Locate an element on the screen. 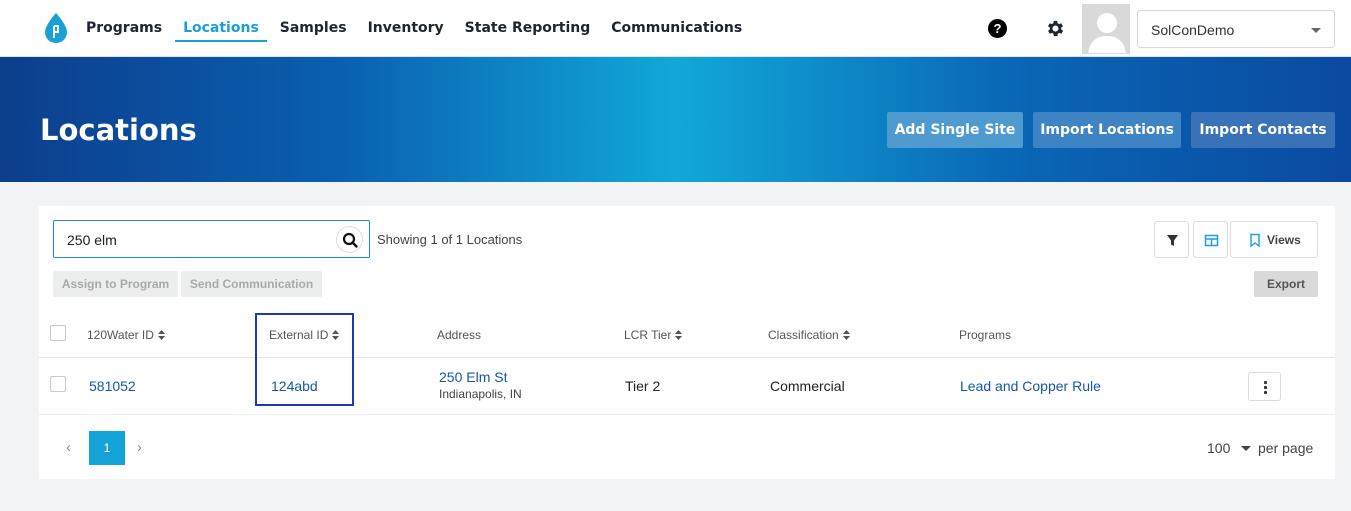 Image resolution: width=1351 pixels, height=511 pixels. column-header-classification: Classification is located at coordinates (809, 335).